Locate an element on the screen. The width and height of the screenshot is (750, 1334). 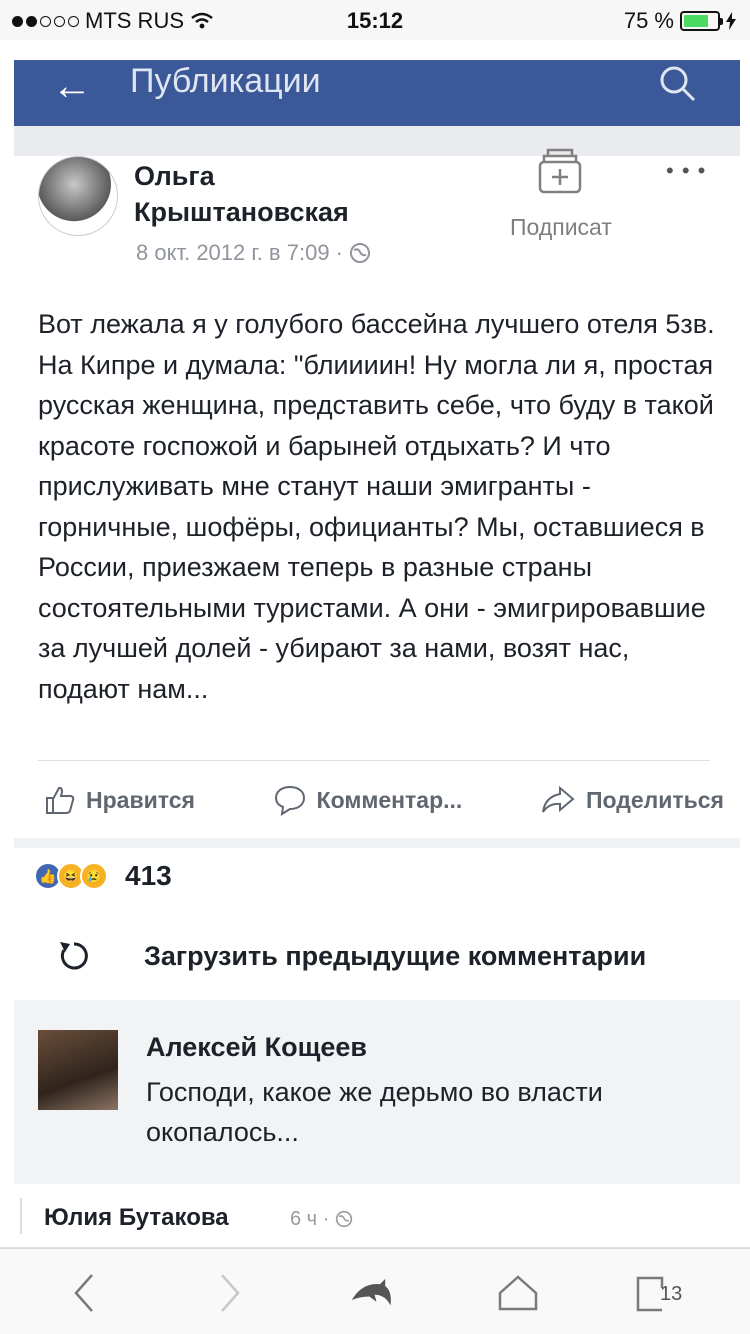
home-icon is located at coordinates (518, 1293).